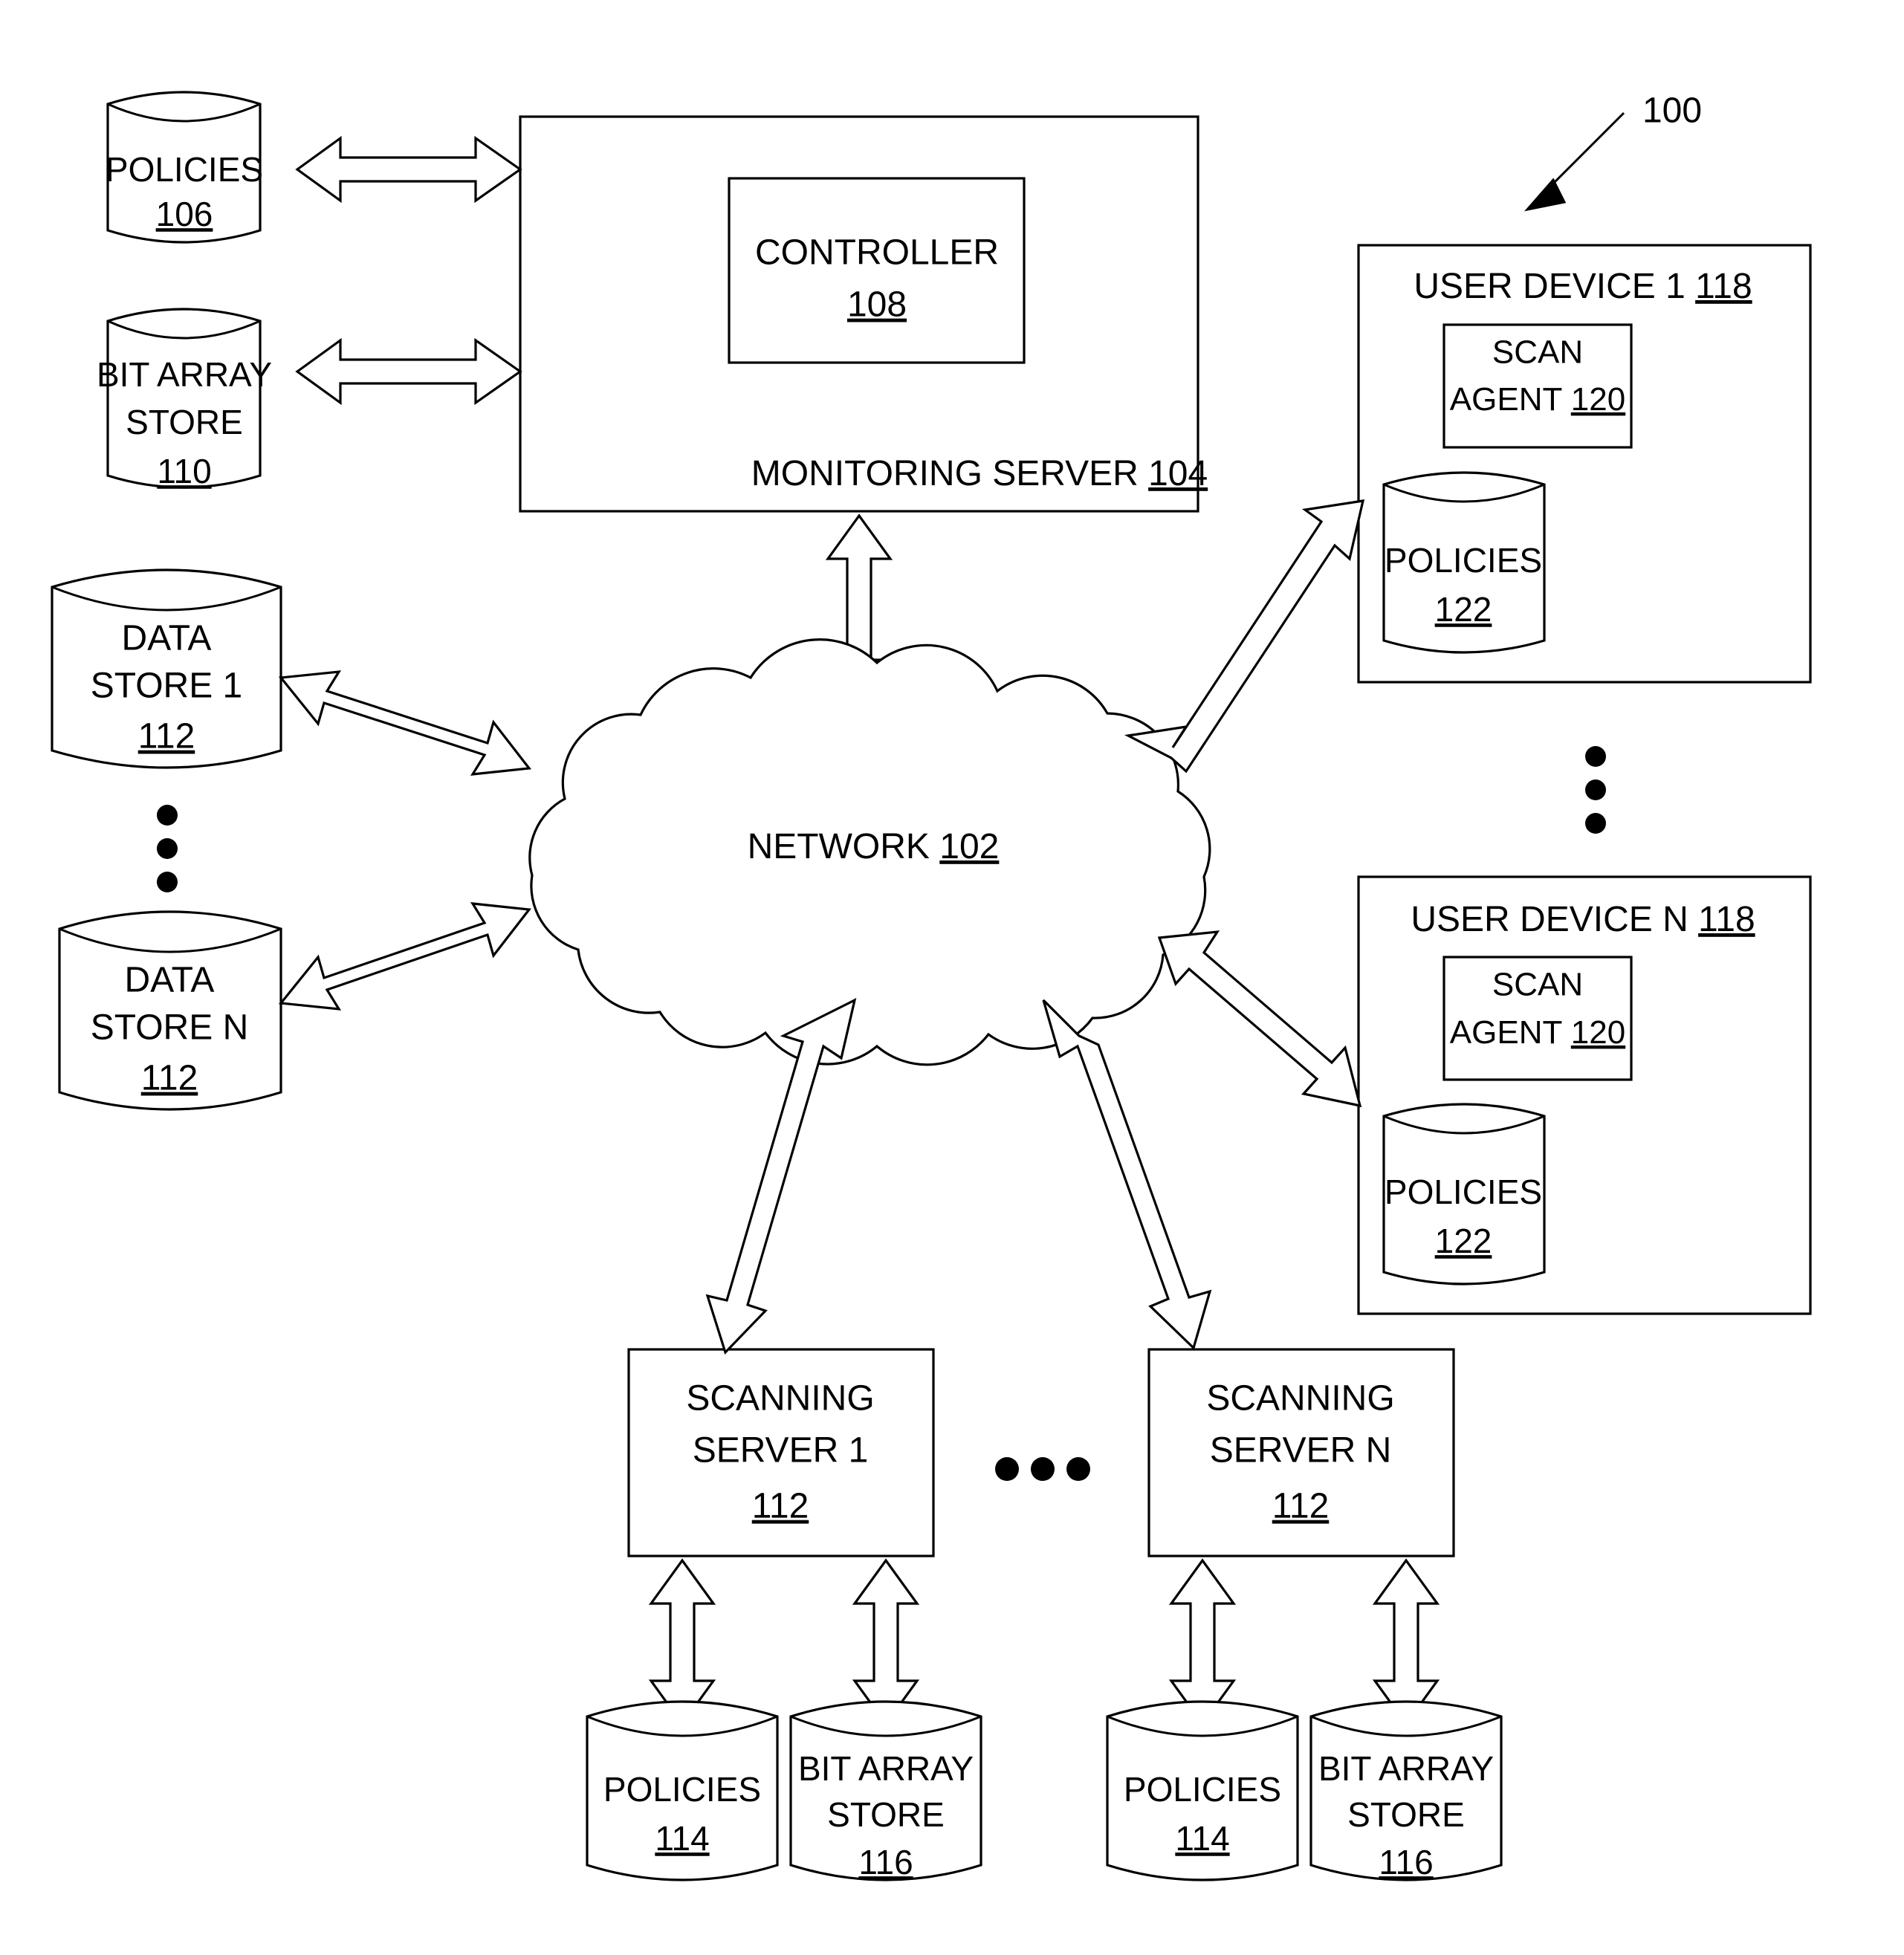 Image resolution: width=1904 pixels, height=1955 pixels. What do you see at coordinates (1613, 151) in the screenshot?
I see `figure-reference-100: 100` at bounding box center [1613, 151].